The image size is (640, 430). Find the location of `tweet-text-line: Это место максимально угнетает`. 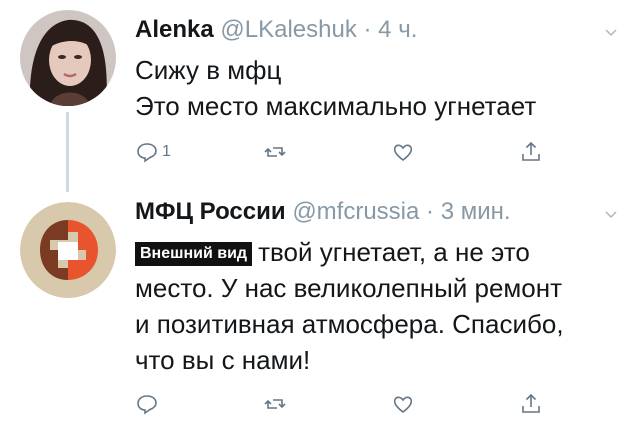

tweet-text-line: Это место максимально угнетает is located at coordinates (336, 106).